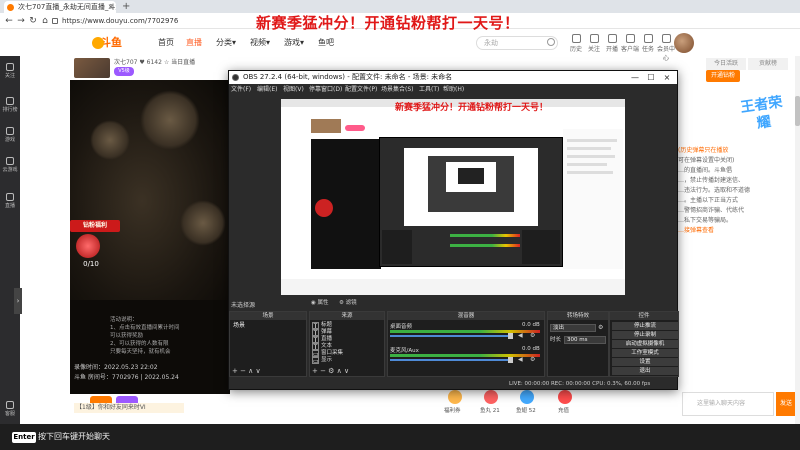  What do you see at coordinates (10, 201) in the screenshot?
I see `sidebar-item-live: 直播` at bounding box center [10, 201].